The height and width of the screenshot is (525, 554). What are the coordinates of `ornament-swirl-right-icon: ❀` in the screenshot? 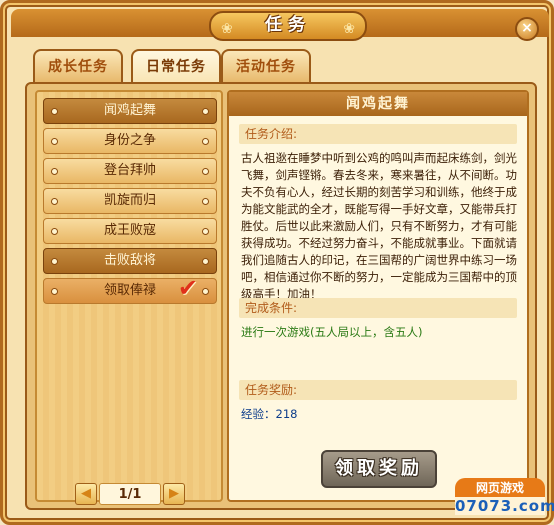 It's located at (349, 29).